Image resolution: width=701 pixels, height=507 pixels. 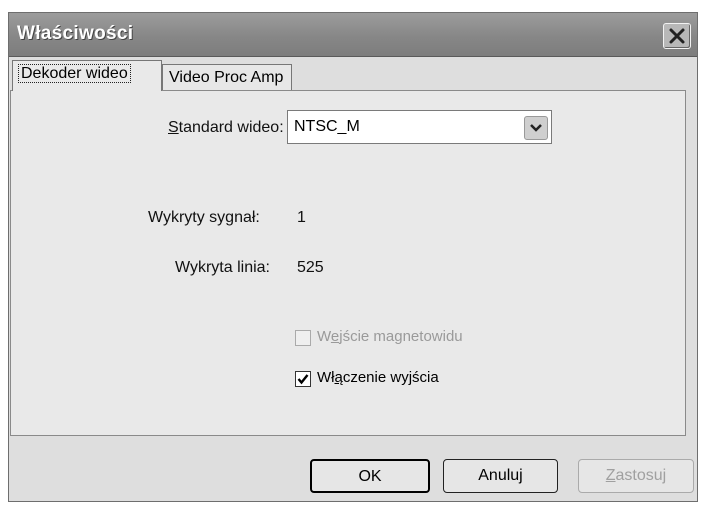 What do you see at coordinates (327, 126) in the screenshot?
I see `video-standard-value: NTSC_M` at bounding box center [327, 126].